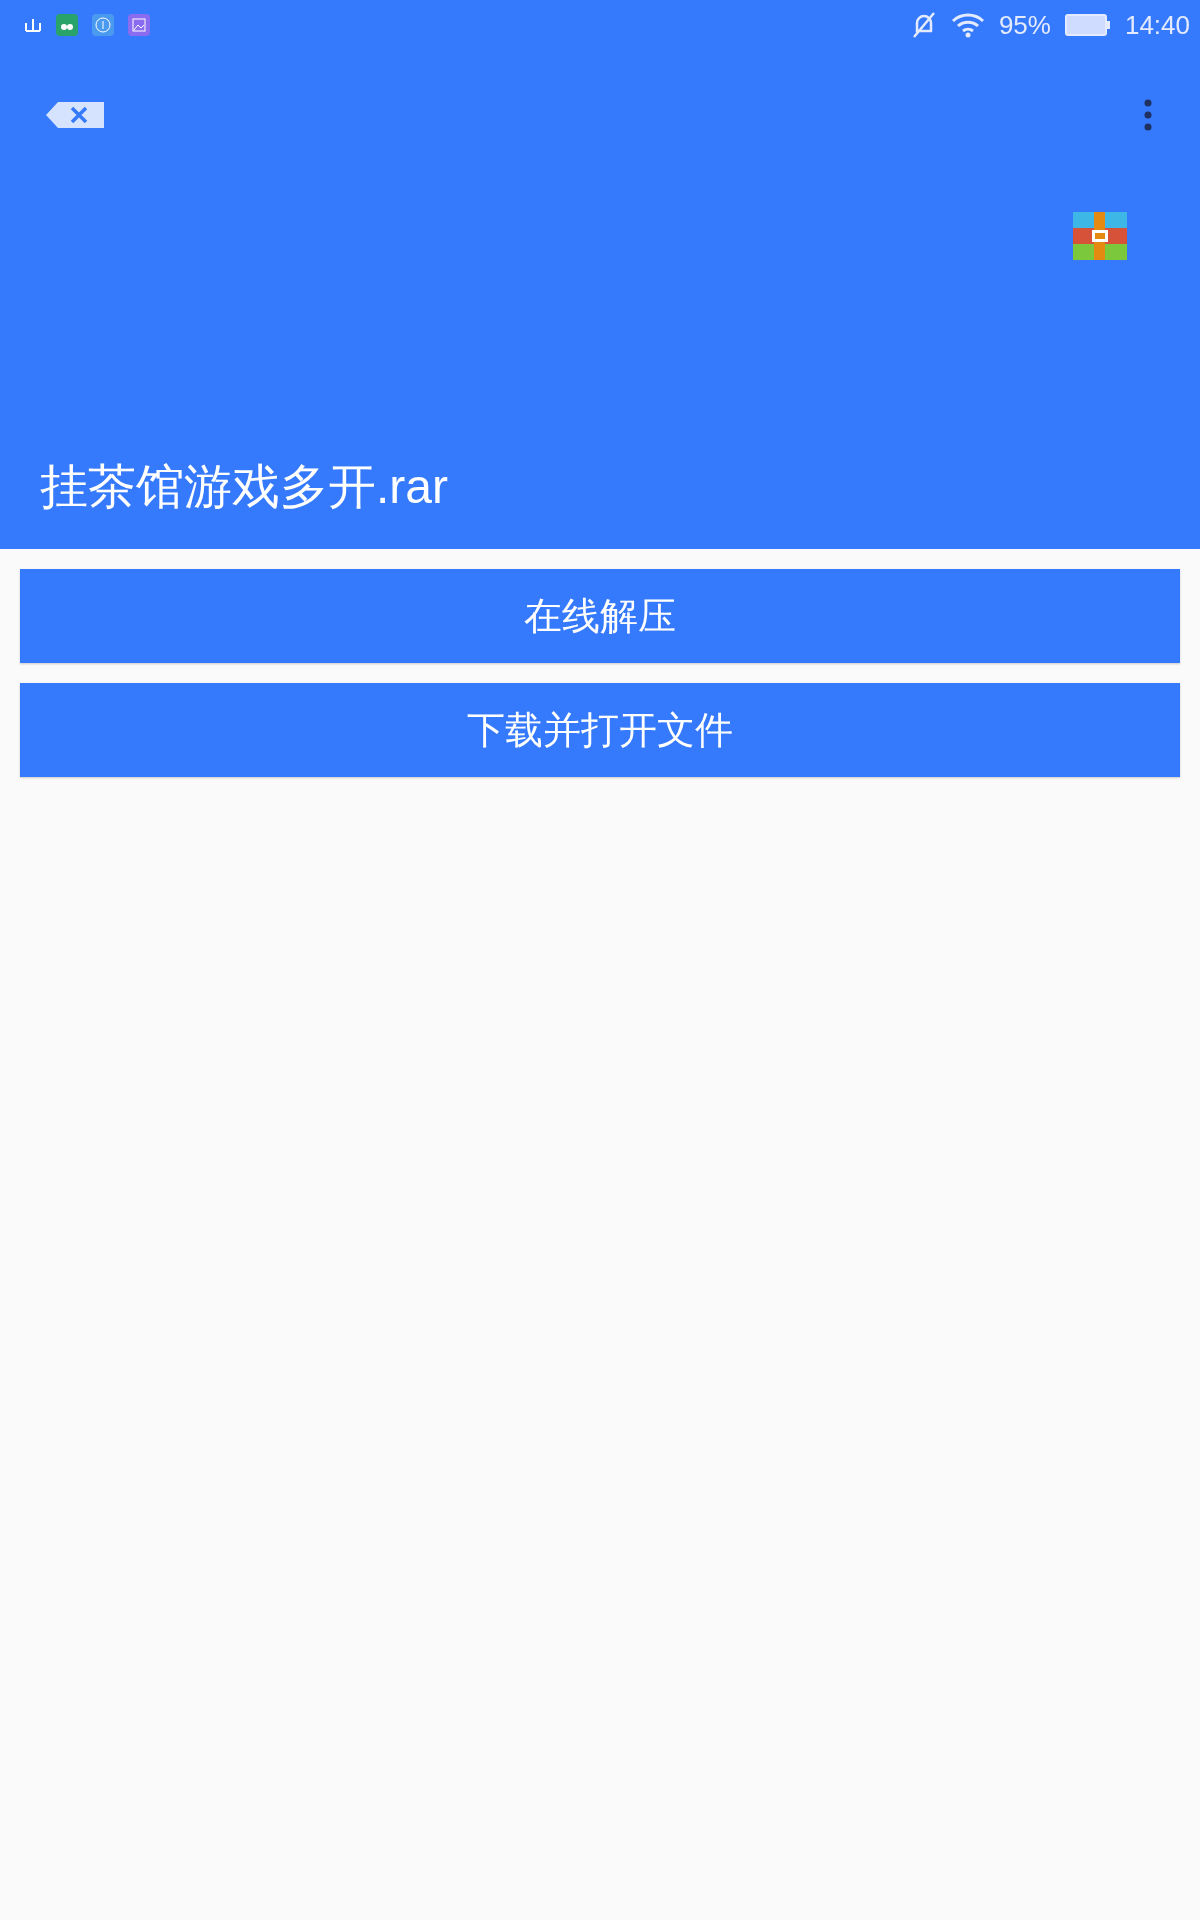 This screenshot has height=1920, width=1200. Describe the element at coordinates (923, 25) in the screenshot. I see `muted-icon` at that location.